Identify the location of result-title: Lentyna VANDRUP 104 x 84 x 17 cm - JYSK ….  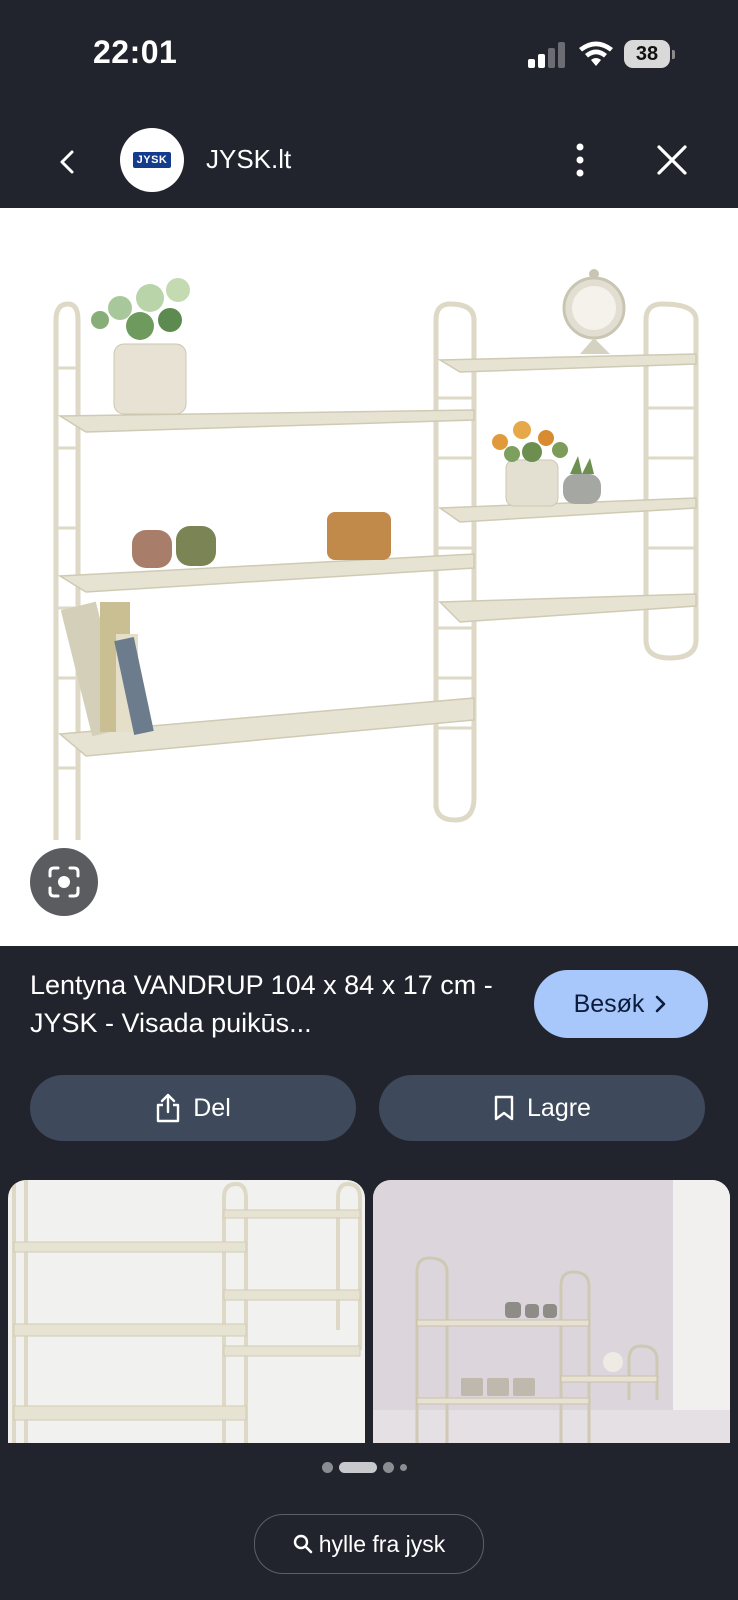
(265, 1004).